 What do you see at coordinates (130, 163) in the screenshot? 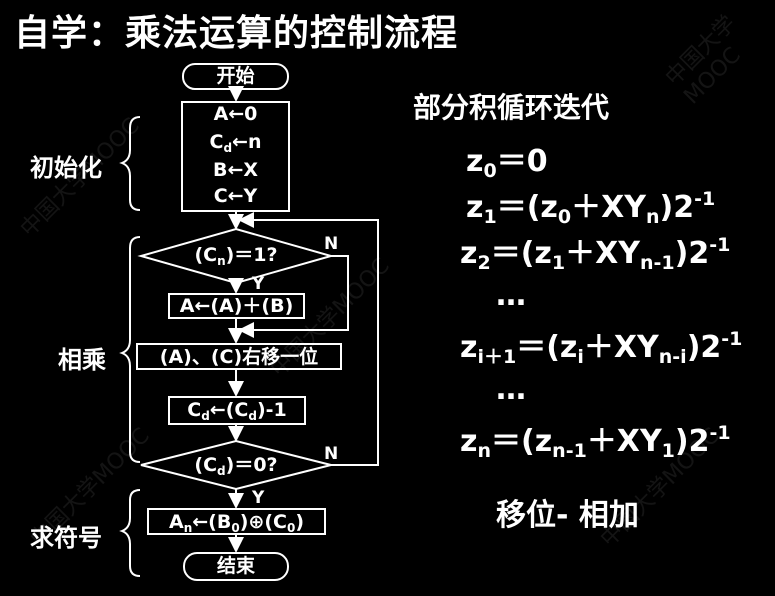
I see `brace-init` at bounding box center [130, 163].